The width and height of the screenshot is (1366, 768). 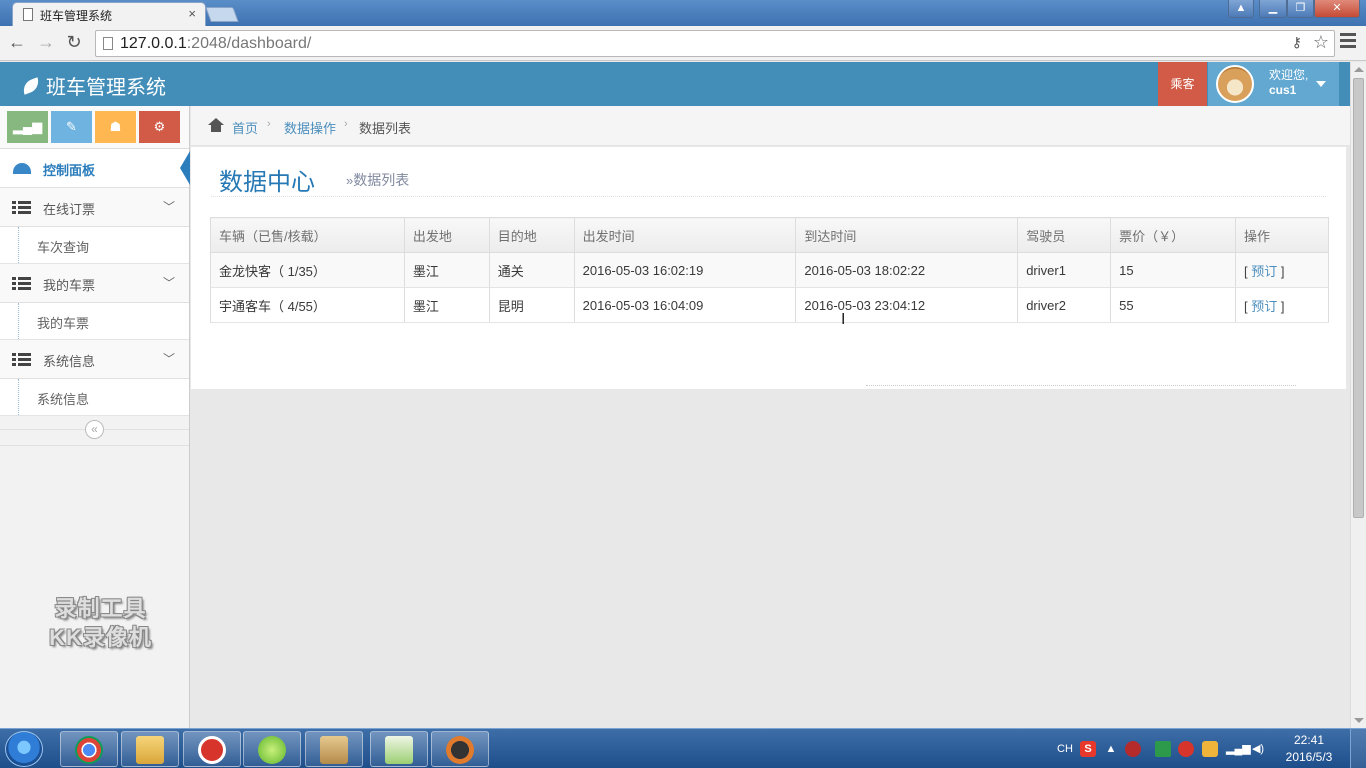 I want to click on sidebar-item-online-booking: 在线订票 ﹀, so click(x=94, y=207).